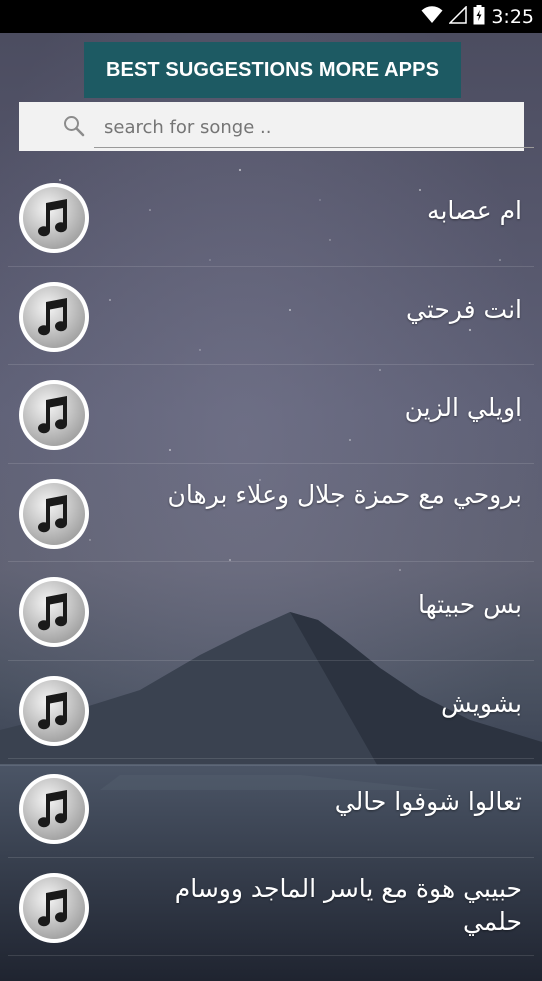 Image resolution: width=542 pixels, height=981 pixels. What do you see at coordinates (464, 309) in the screenshot?
I see `song-title: انت فرحتي` at bounding box center [464, 309].